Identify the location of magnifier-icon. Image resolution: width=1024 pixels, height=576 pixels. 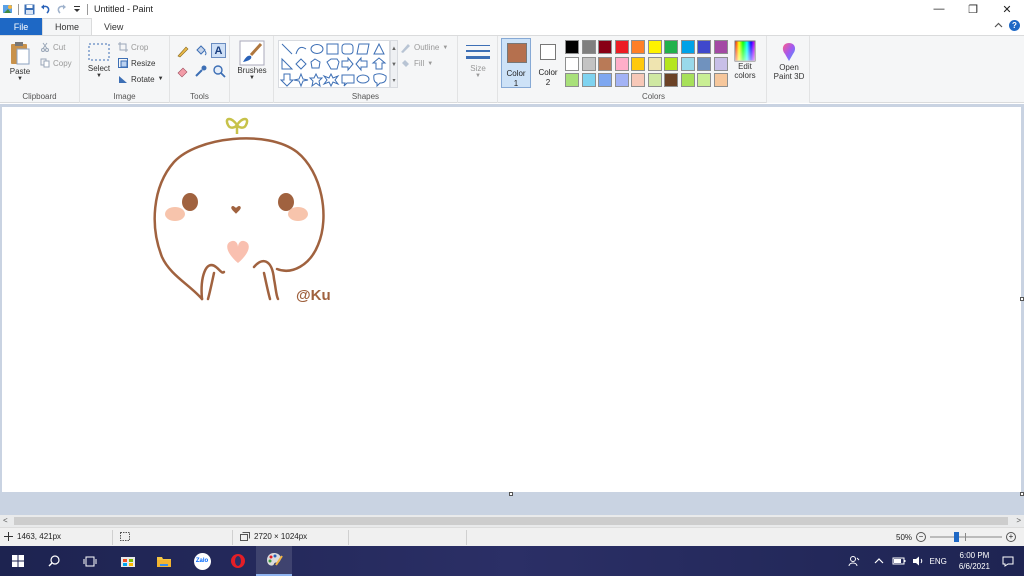
(219, 71).